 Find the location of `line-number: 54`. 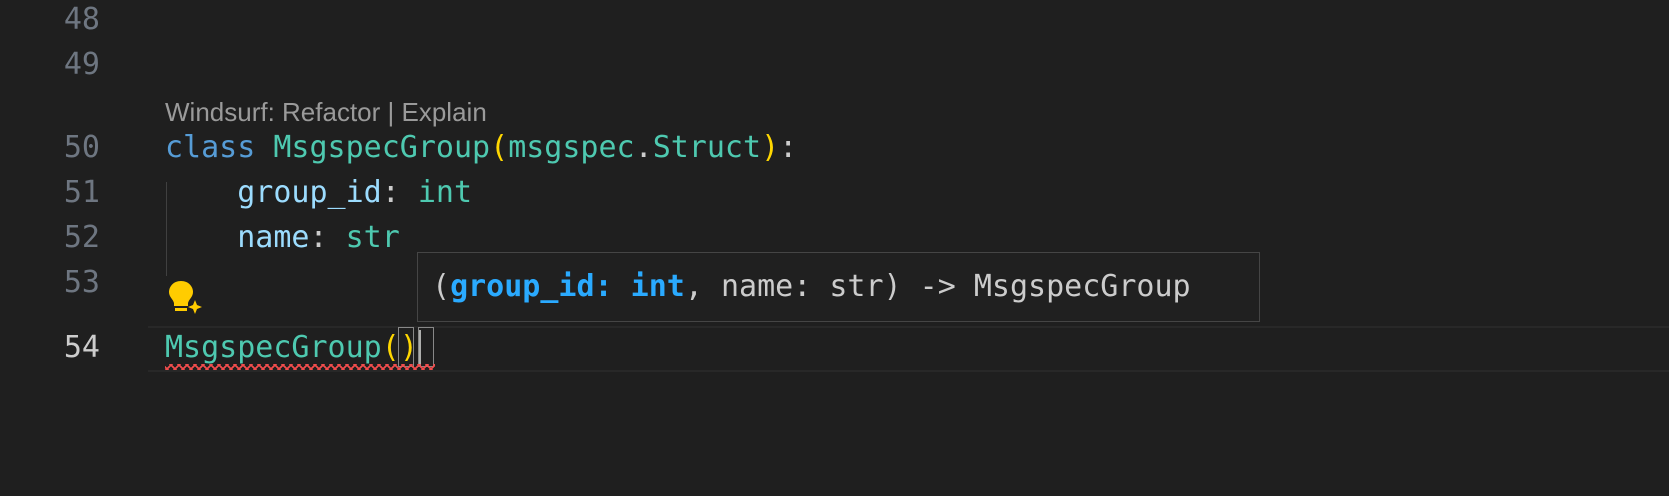

line-number: 54 is located at coordinates (81, 347).